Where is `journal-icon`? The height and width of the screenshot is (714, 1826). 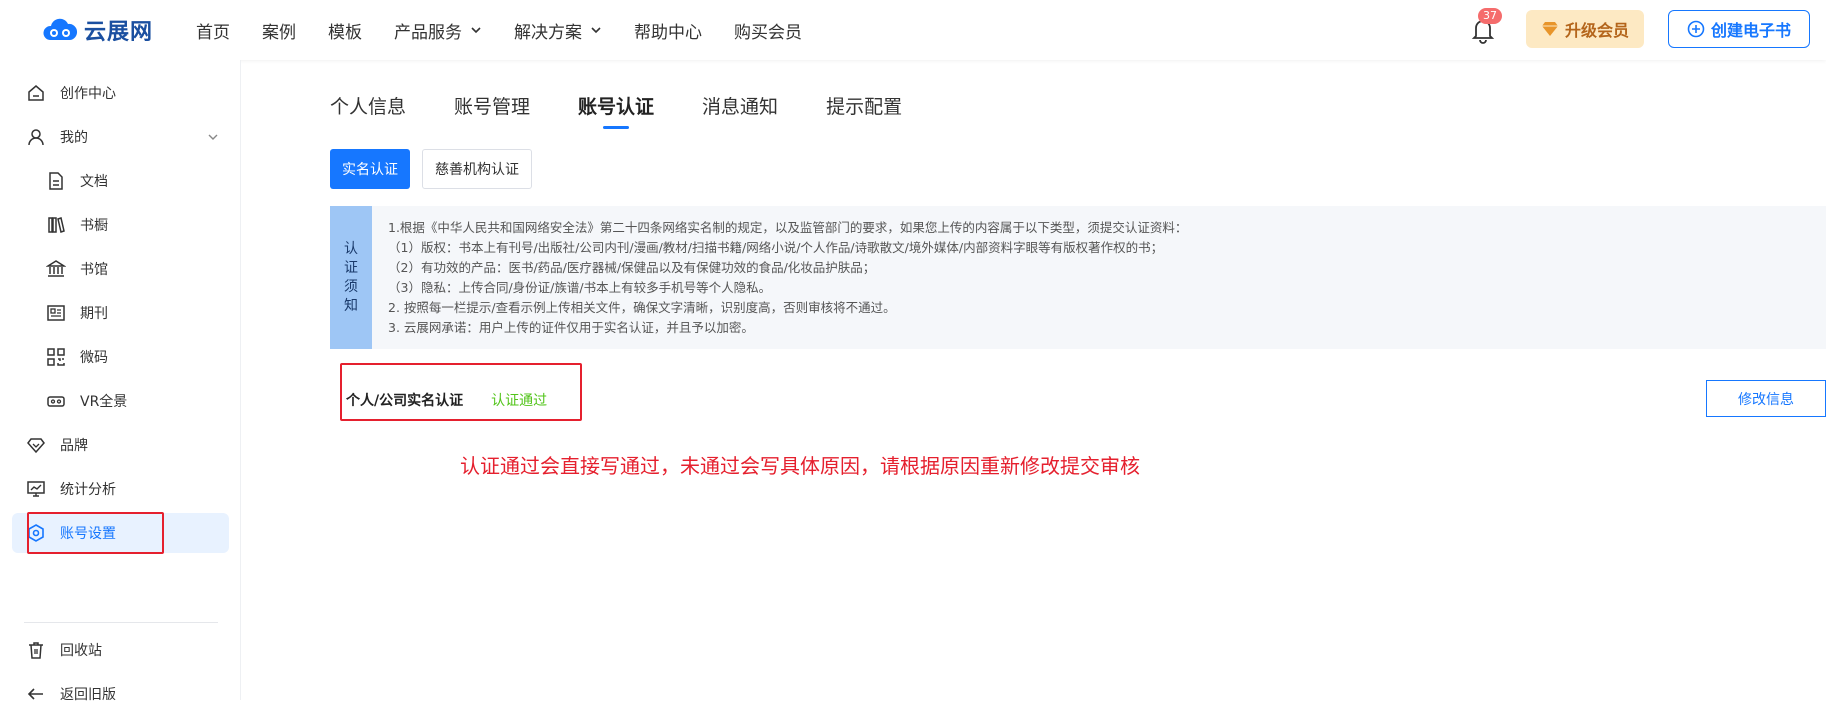 journal-icon is located at coordinates (56, 313).